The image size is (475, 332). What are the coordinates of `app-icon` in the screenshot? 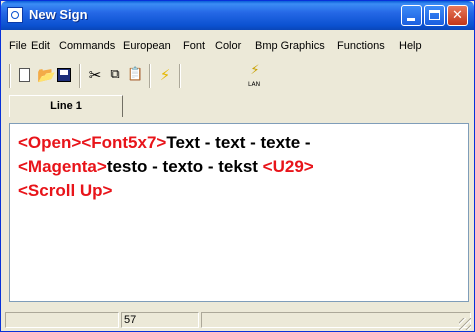 It's located at (15, 15).